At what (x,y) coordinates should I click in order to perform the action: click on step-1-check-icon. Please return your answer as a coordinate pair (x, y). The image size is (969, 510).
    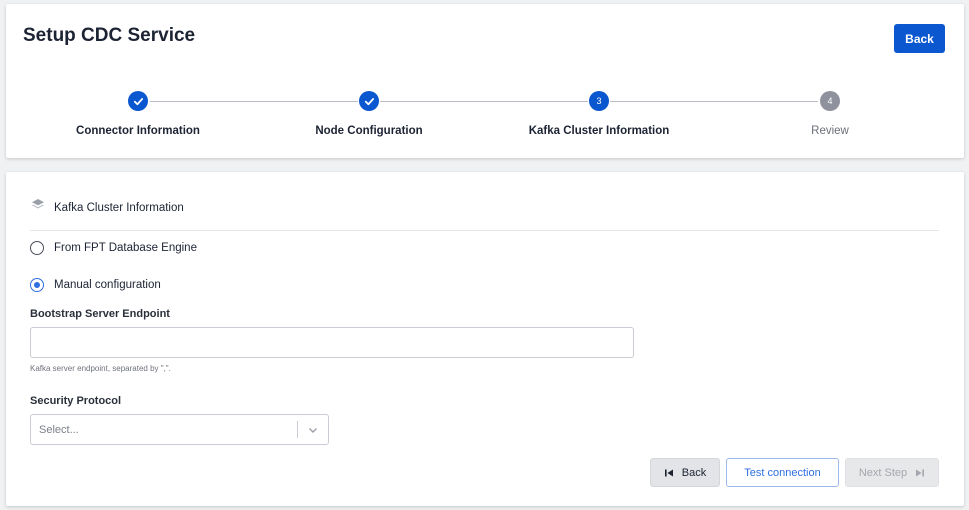
    Looking at the image, I should click on (138, 101).